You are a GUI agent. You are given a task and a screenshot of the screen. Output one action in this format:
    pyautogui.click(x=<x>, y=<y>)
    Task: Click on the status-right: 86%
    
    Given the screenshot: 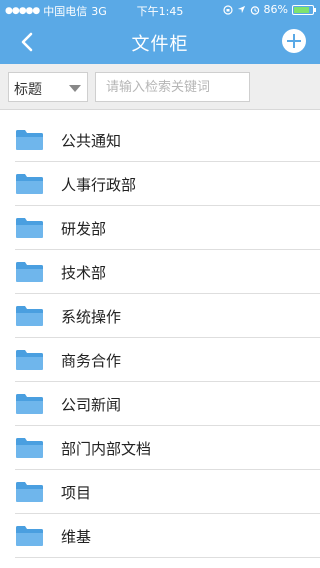 What is the action you would take?
    pyautogui.click(x=269, y=9)
    